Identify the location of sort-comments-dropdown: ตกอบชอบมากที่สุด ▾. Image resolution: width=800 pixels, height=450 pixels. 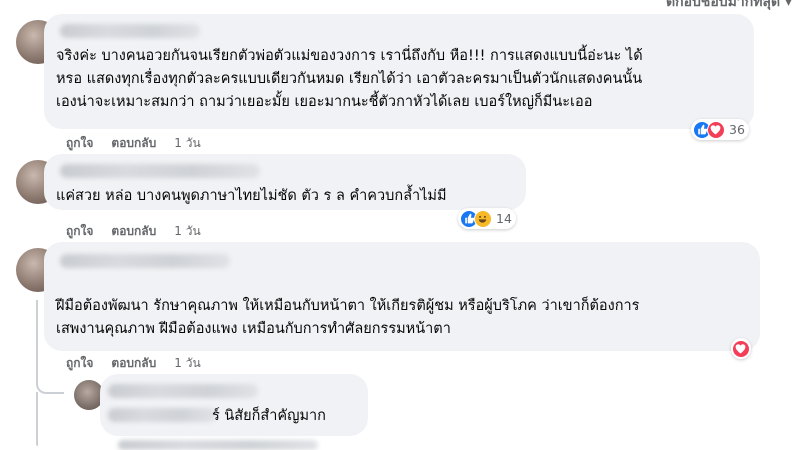
(729, 6).